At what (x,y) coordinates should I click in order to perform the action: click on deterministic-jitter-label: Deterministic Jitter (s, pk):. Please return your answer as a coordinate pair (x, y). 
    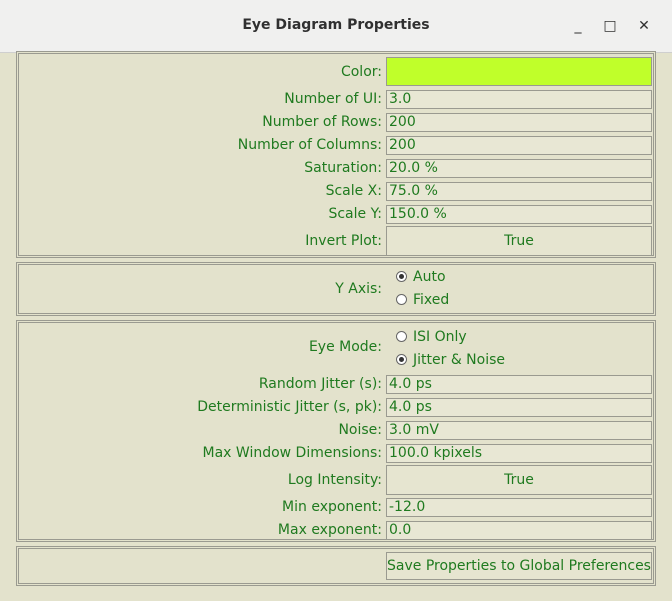
    Looking at the image, I should click on (289, 407).